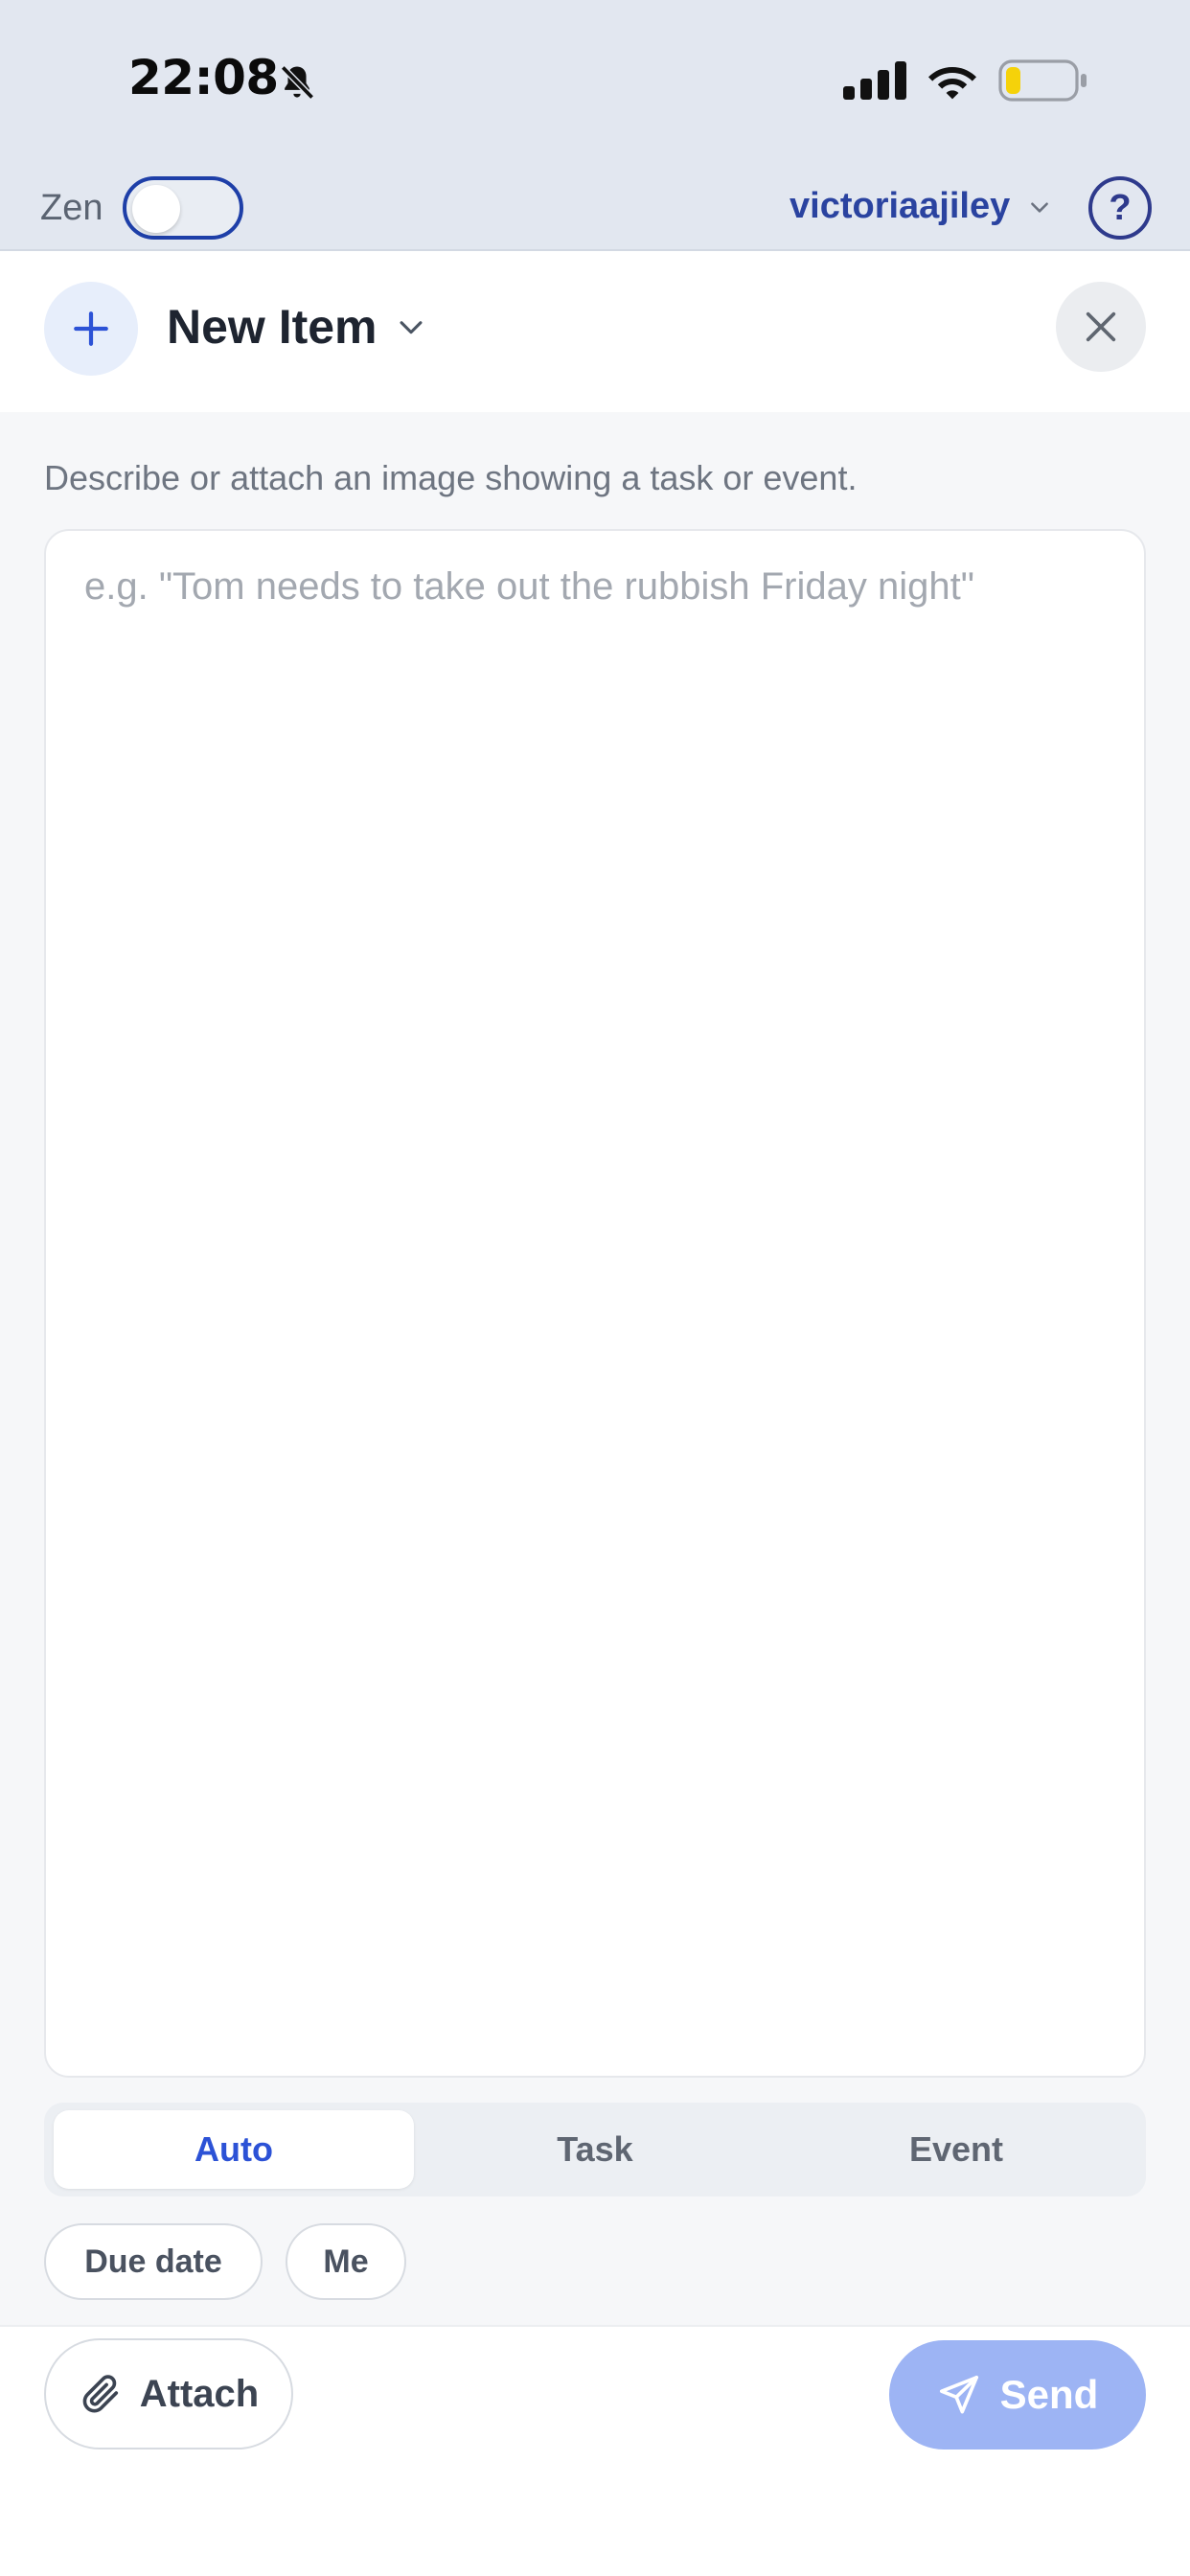 The height and width of the screenshot is (2576, 1190). I want to click on cellular-signal-icon, so click(874, 80).